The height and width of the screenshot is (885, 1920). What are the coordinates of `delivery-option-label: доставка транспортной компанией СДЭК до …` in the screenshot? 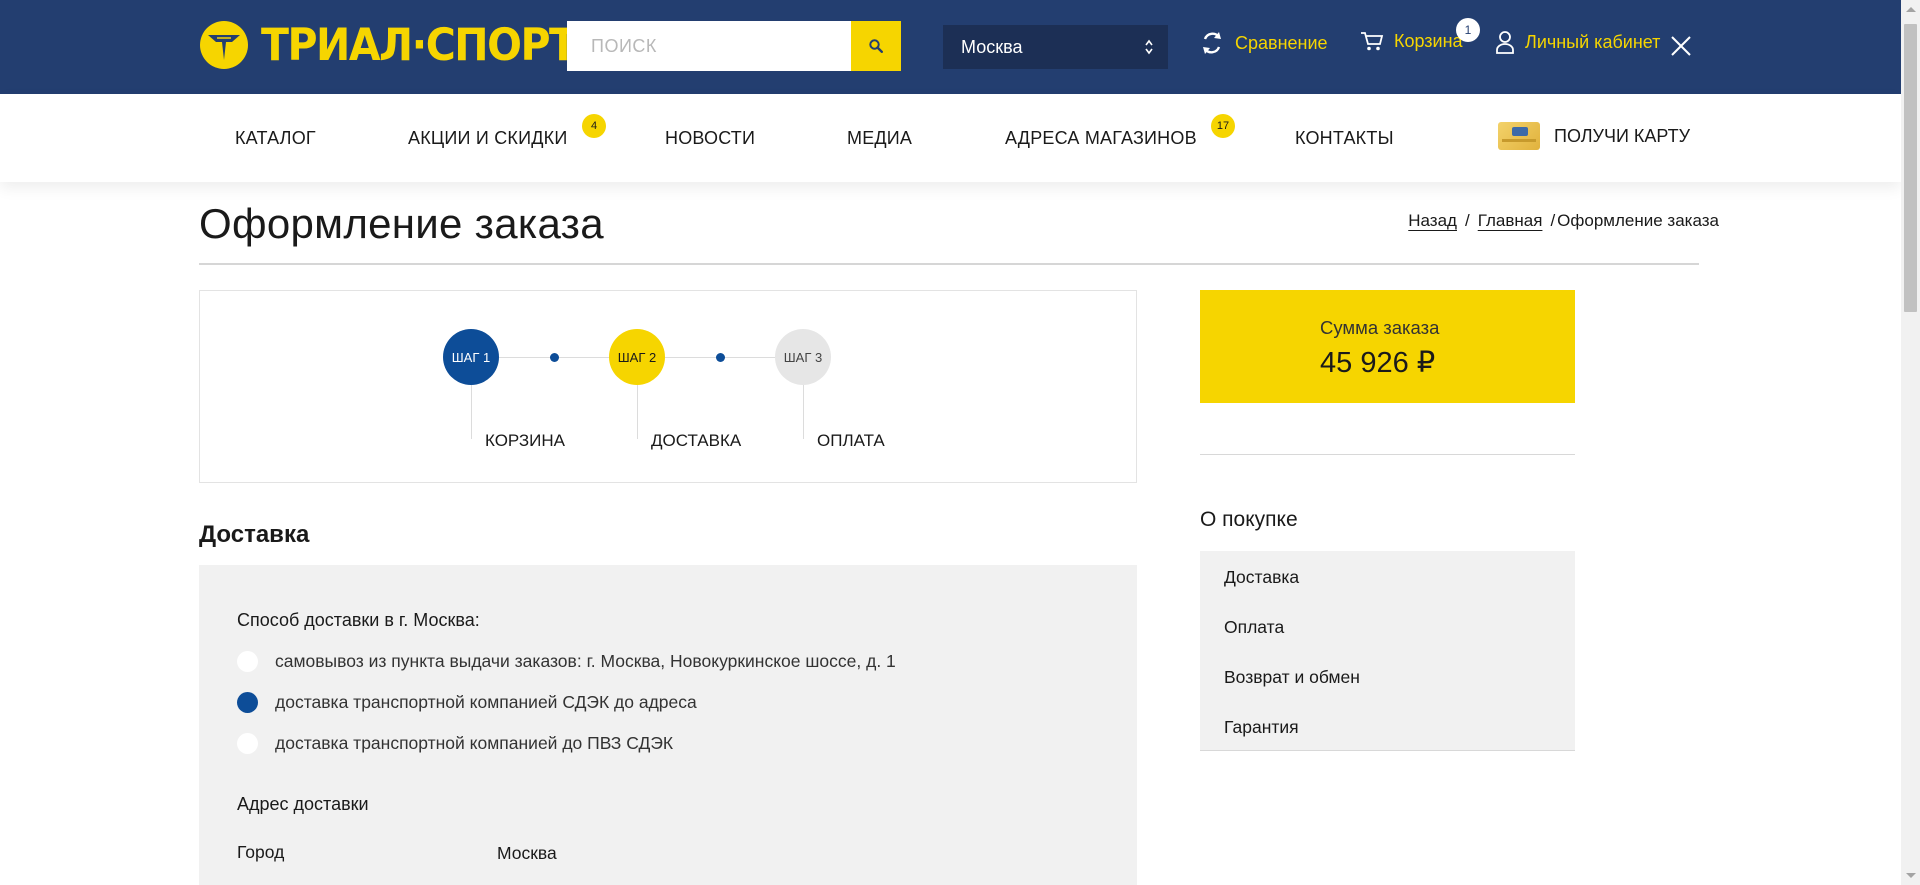 It's located at (486, 702).